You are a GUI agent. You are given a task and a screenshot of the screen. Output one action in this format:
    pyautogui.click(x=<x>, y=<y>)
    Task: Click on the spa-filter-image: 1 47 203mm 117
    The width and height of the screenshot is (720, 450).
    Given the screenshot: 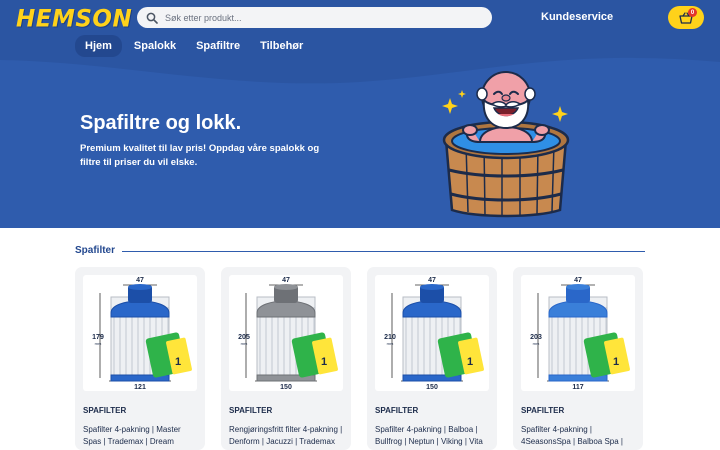 What is the action you would take?
    pyautogui.click(x=580, y=334)
    